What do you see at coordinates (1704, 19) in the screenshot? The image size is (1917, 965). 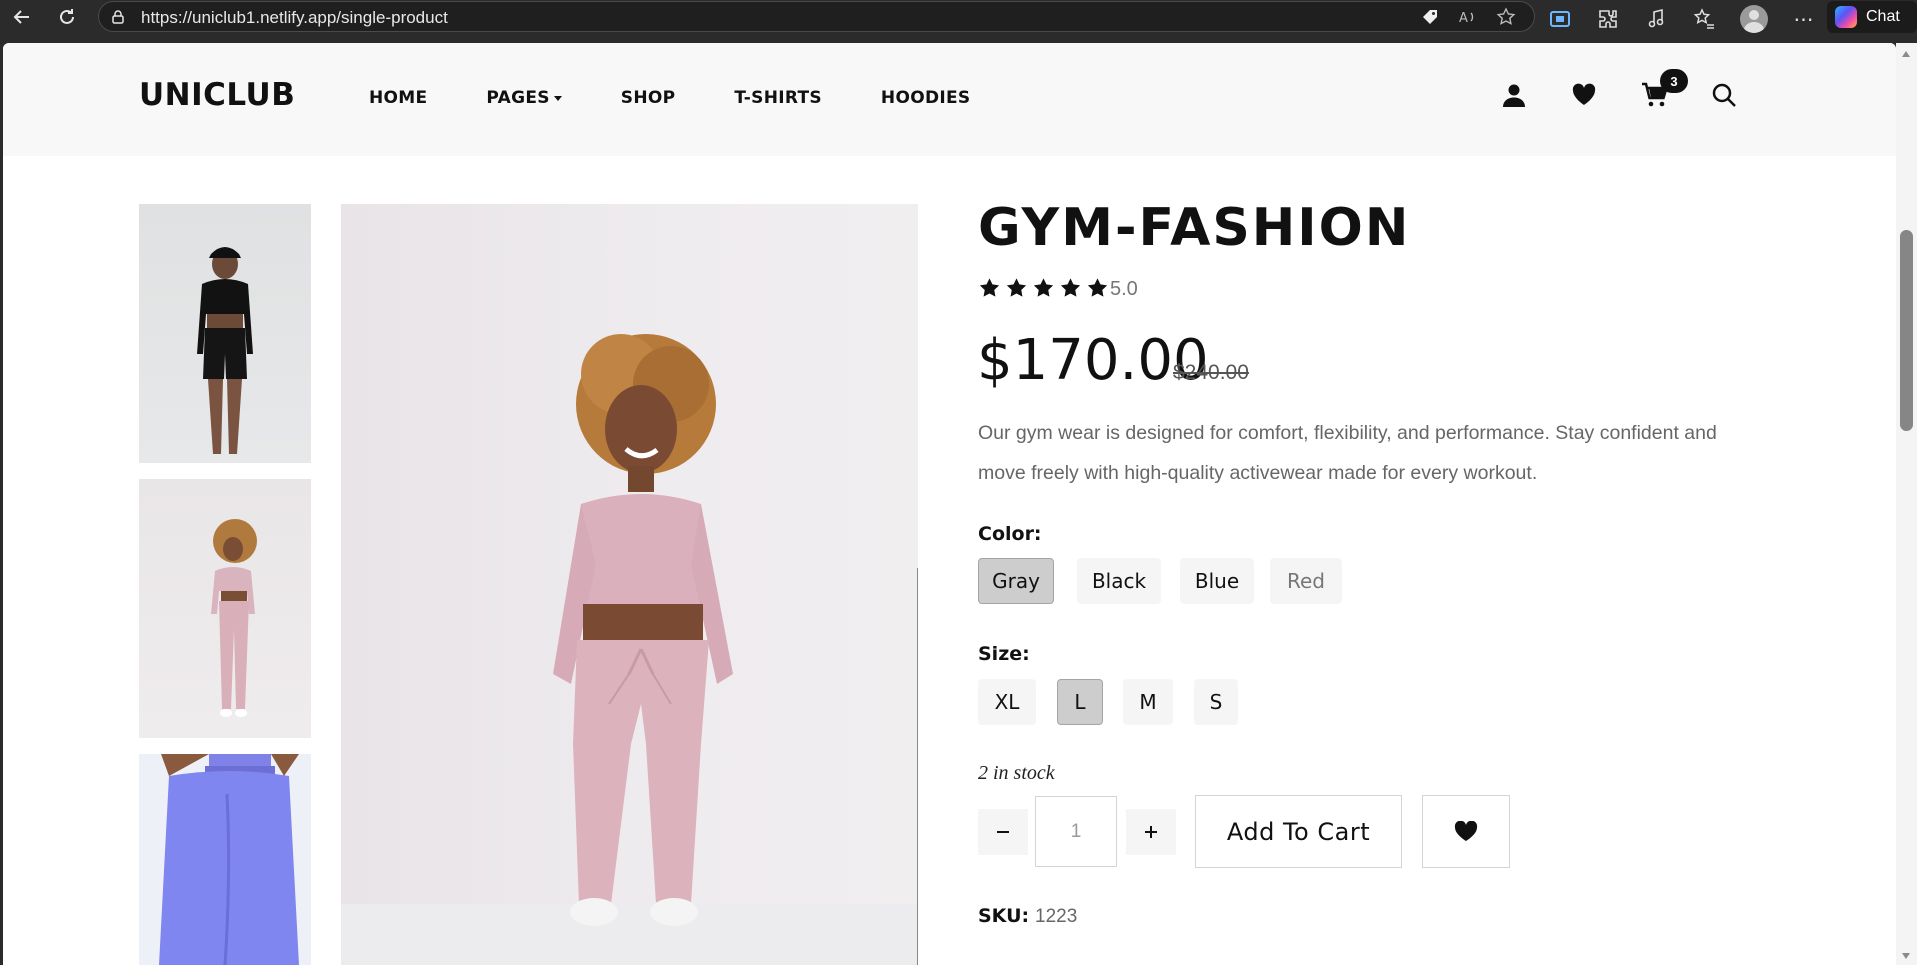 I see `favorites-icon` at bounding box center [1704, 19].